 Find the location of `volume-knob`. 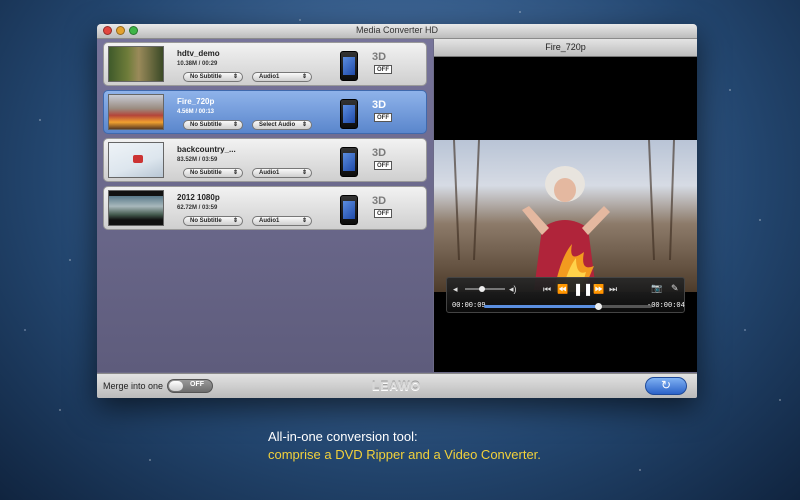

volume-knob is located at coordinates (482, 289).